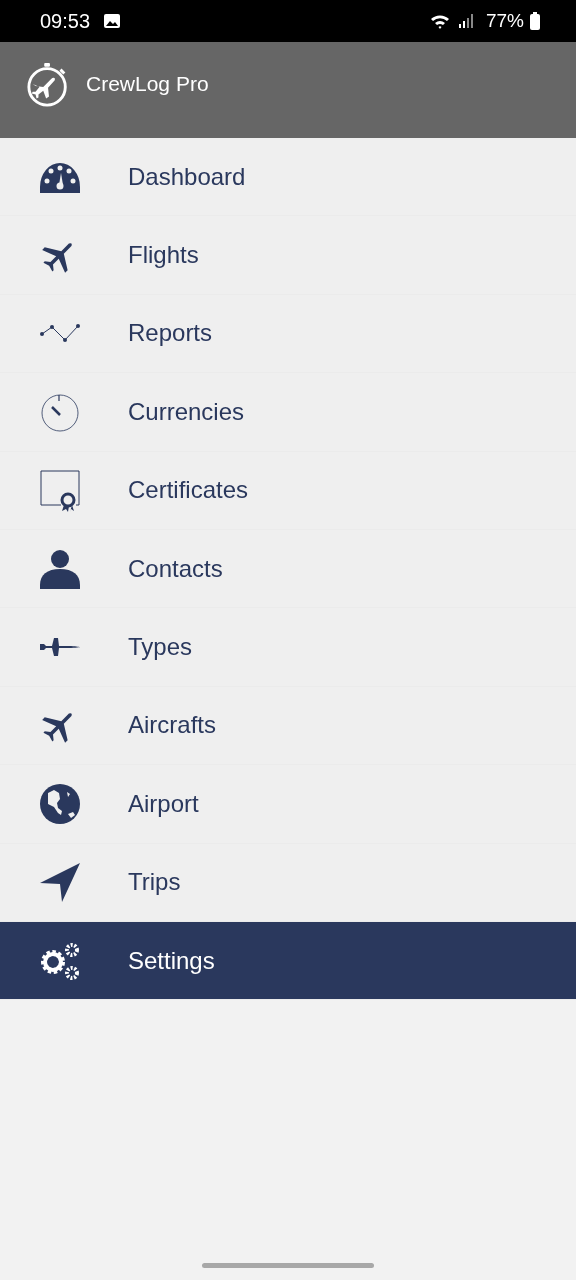 The width and height of the screenshot is (576, 1280). I want to click on app-title: CrewLog Pro, so click(147, 84).